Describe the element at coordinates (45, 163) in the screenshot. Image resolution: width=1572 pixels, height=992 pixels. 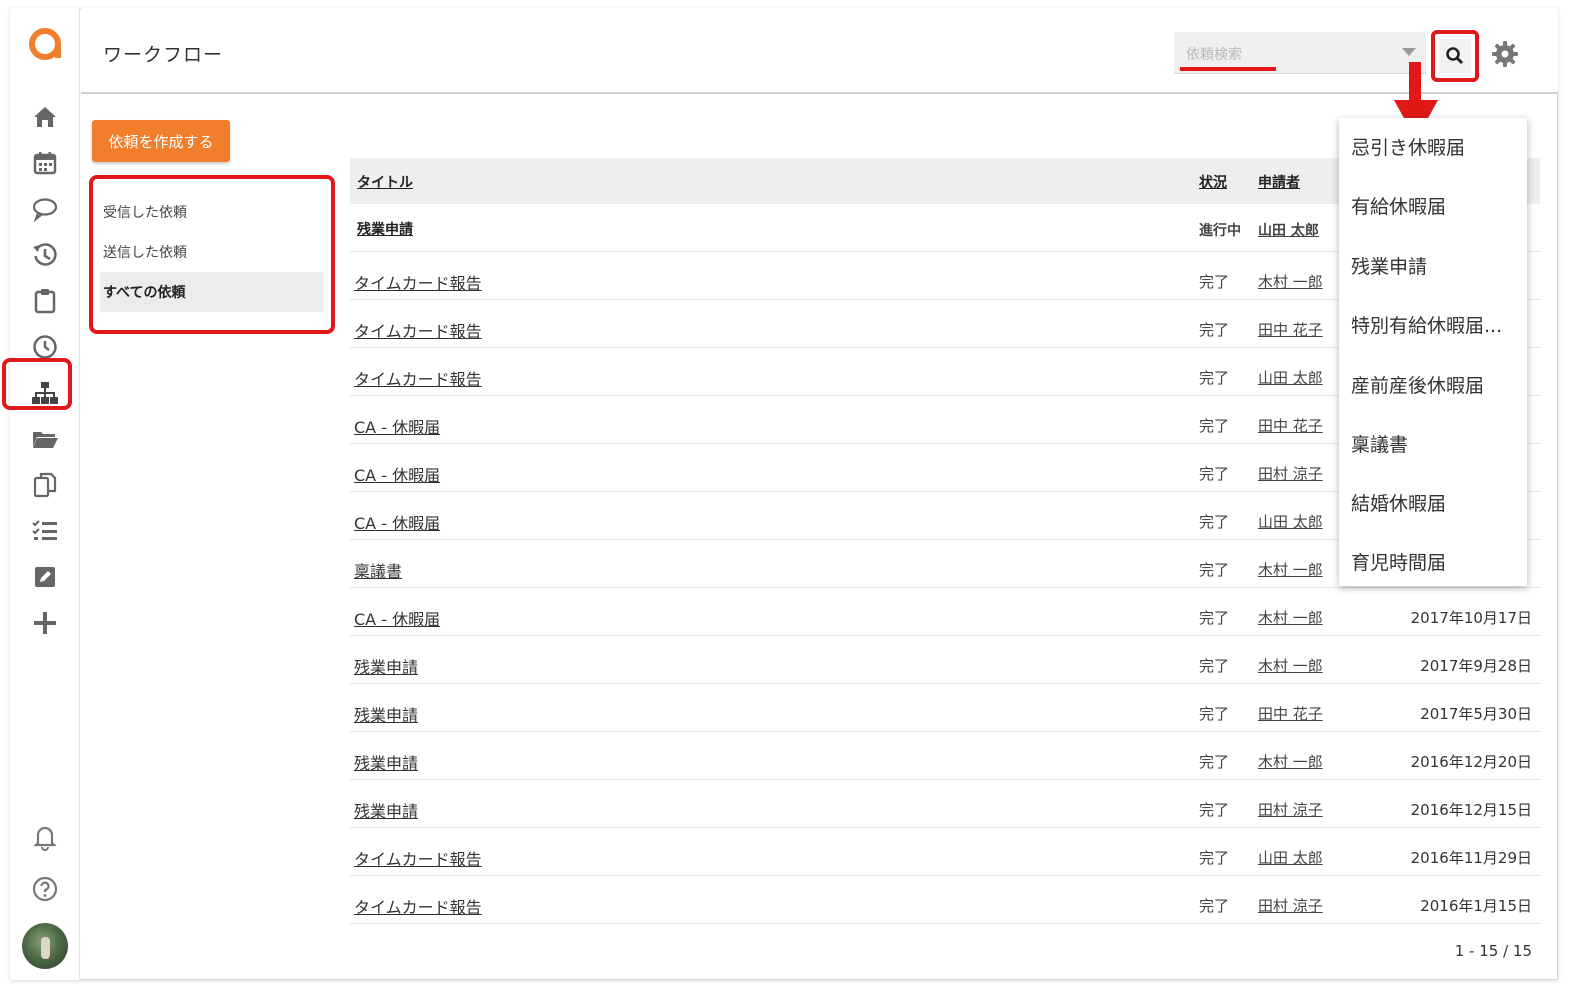
I see `calendar-icon` at that location.